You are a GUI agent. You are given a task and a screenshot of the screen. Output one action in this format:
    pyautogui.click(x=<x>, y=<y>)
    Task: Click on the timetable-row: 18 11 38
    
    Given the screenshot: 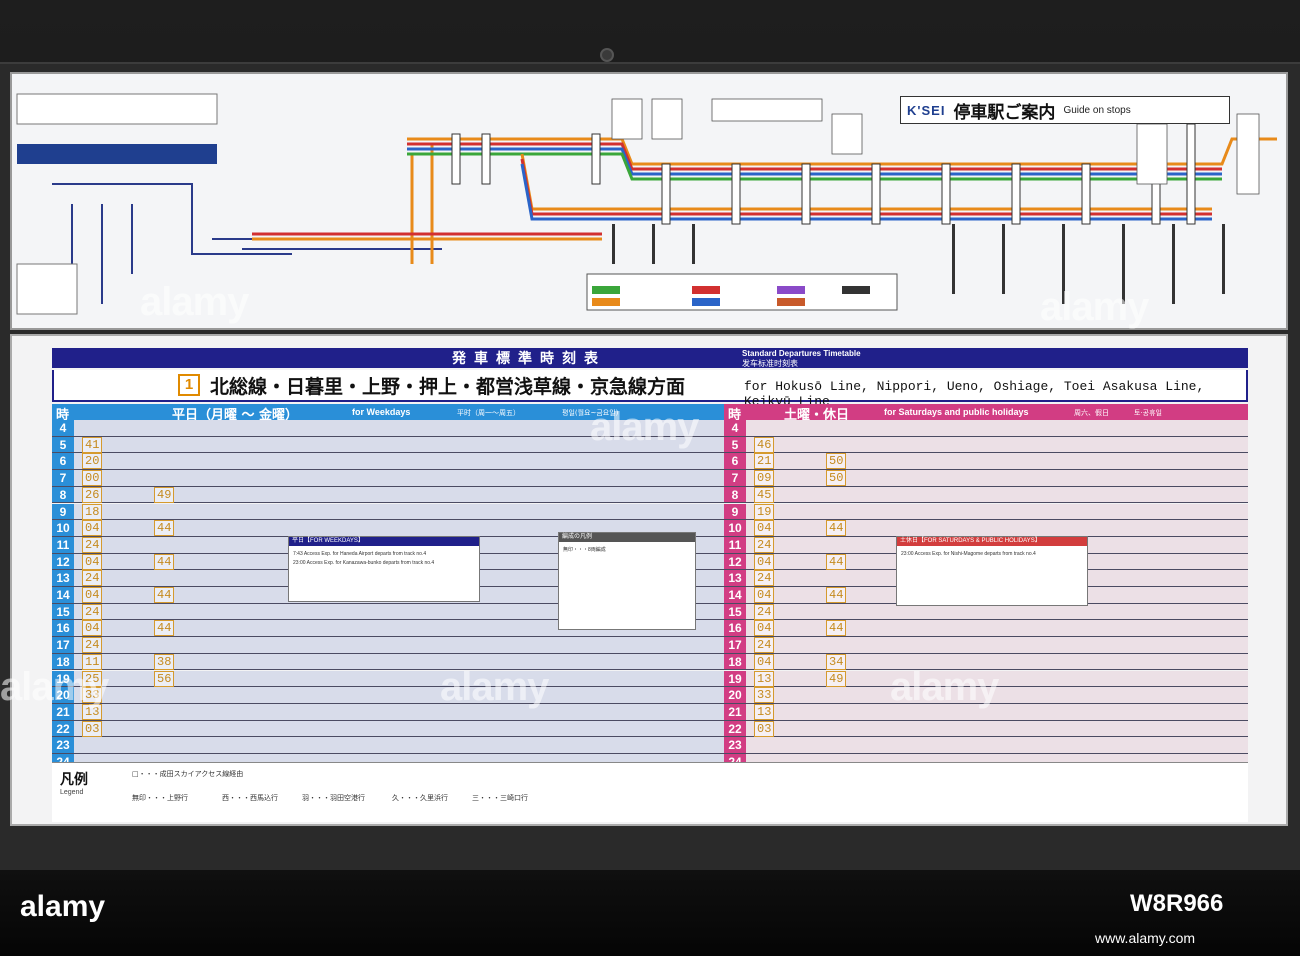 What is the action you would take?
    pyautogui.click(x=388, y=662)
    